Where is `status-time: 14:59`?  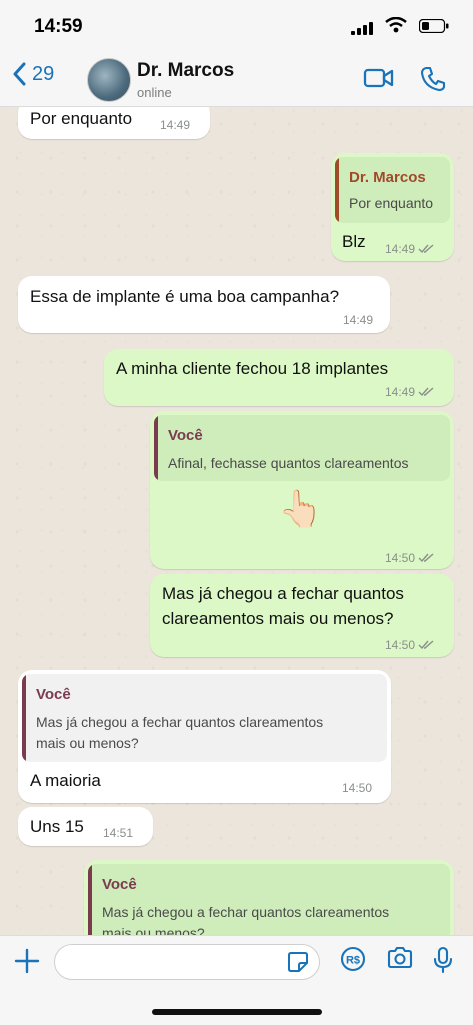
status-time: 14:59 is located at coordinates (58, 26).